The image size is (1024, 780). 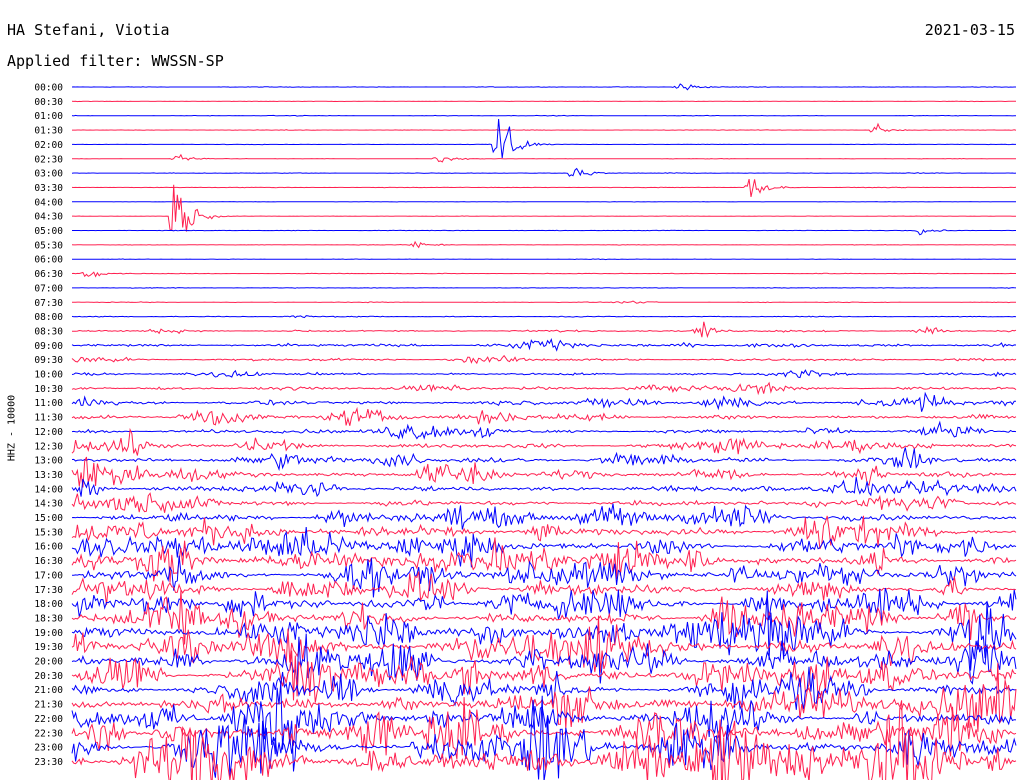 What do you see at coordinates (48, 331) in the screenshot?
I see `time-tick-label: 08:30` at bounding box center [48, 331].